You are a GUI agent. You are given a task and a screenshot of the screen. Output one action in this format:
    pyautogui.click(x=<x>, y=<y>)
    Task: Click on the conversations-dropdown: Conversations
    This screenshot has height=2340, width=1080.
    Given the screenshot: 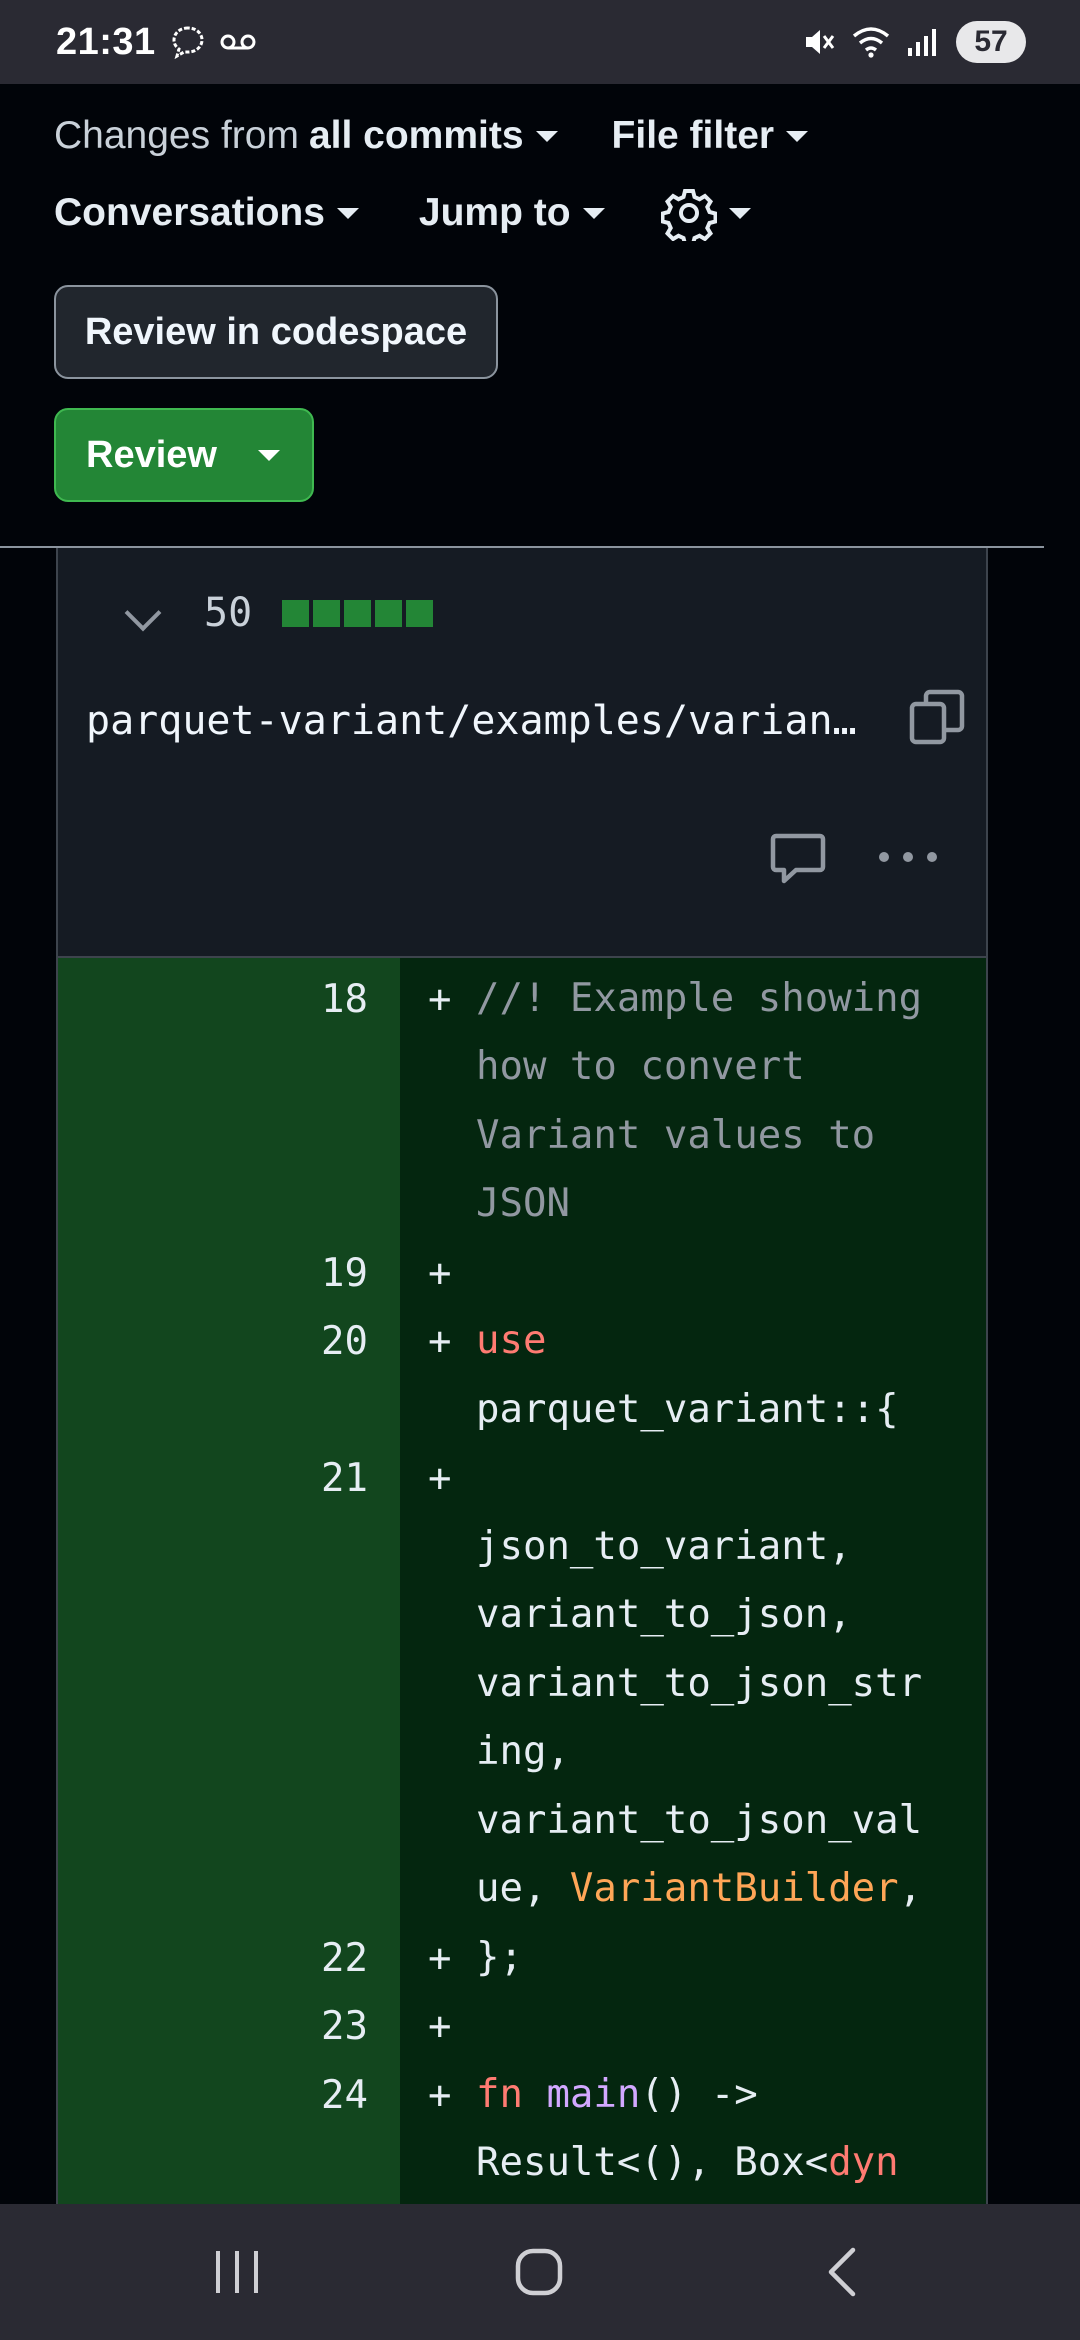 What is the action you would take?
    pyautogui.click(x=206, y=213)
    